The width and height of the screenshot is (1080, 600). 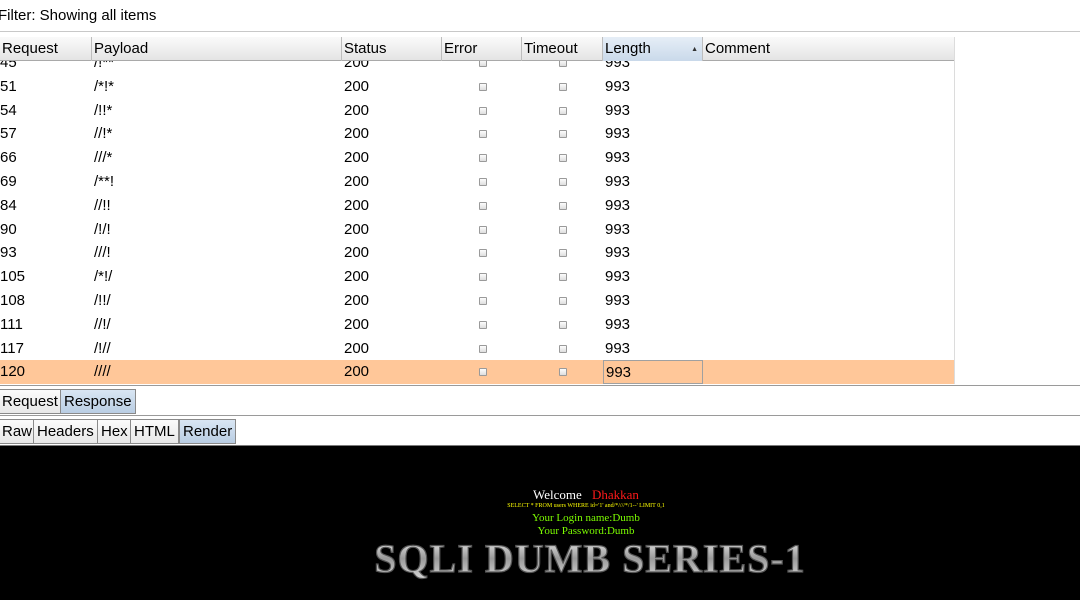 I want to click on cell-request: 90, so click(x=8, y=229).